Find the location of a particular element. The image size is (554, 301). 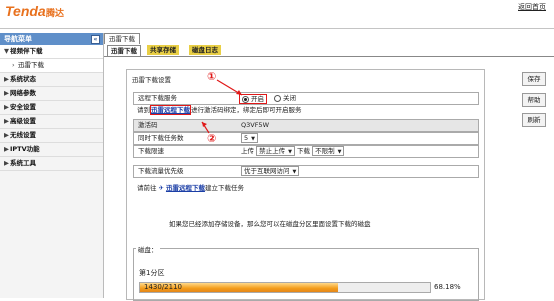

sidebar-item-advanced: ▶高级设置 is located at coordinates (51, 122).